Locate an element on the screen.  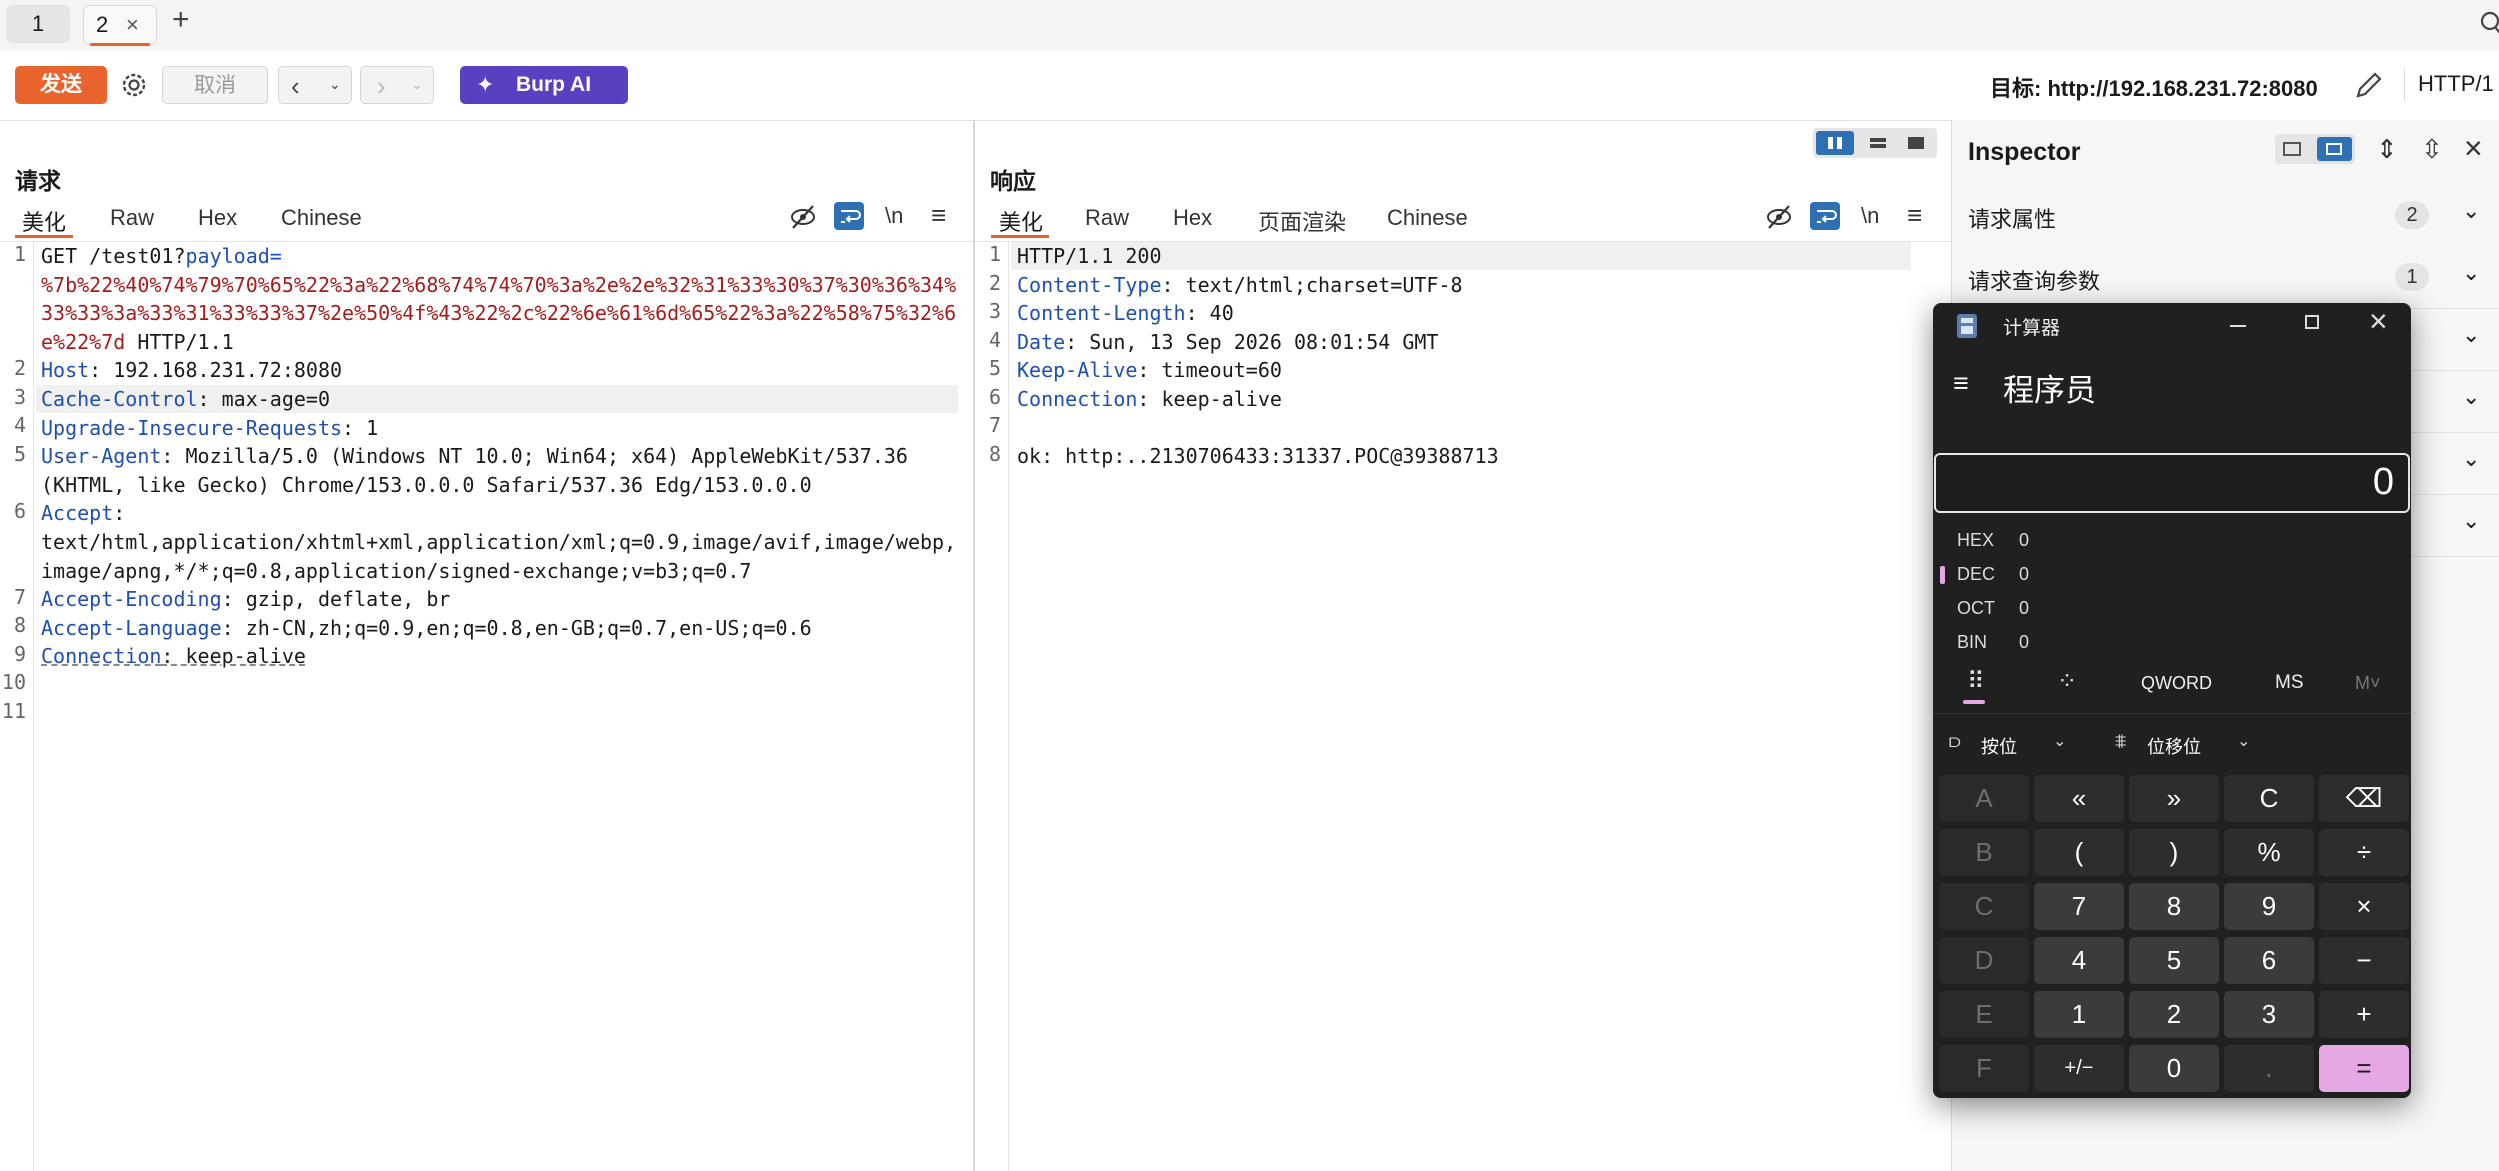
query-param-value: e%22%7d is located at coordinates (83, 341).